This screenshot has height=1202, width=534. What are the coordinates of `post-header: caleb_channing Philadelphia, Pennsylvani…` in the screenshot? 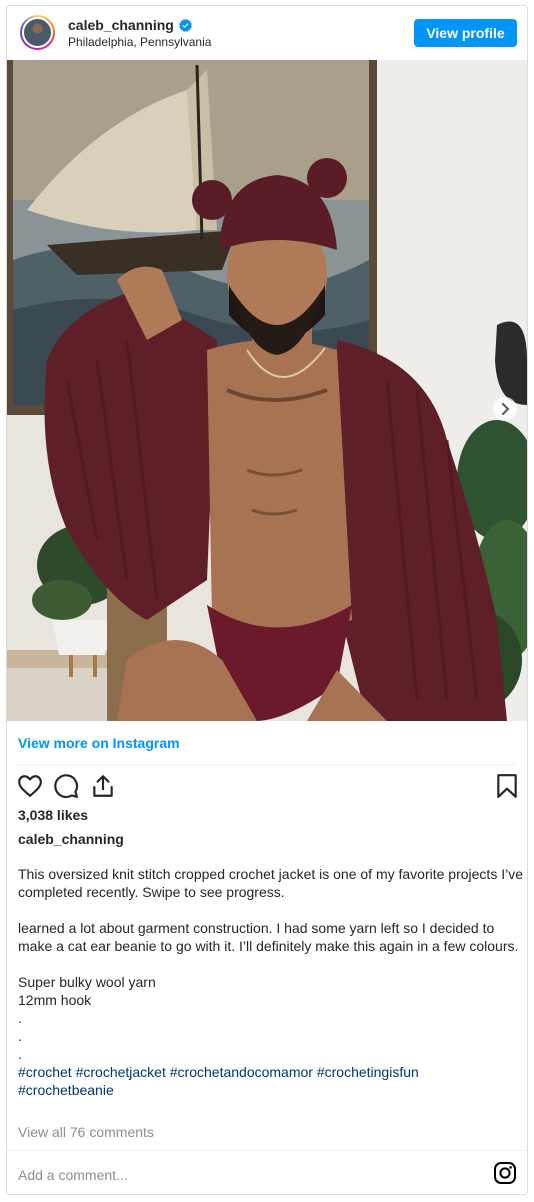 It's located at (267, 33).